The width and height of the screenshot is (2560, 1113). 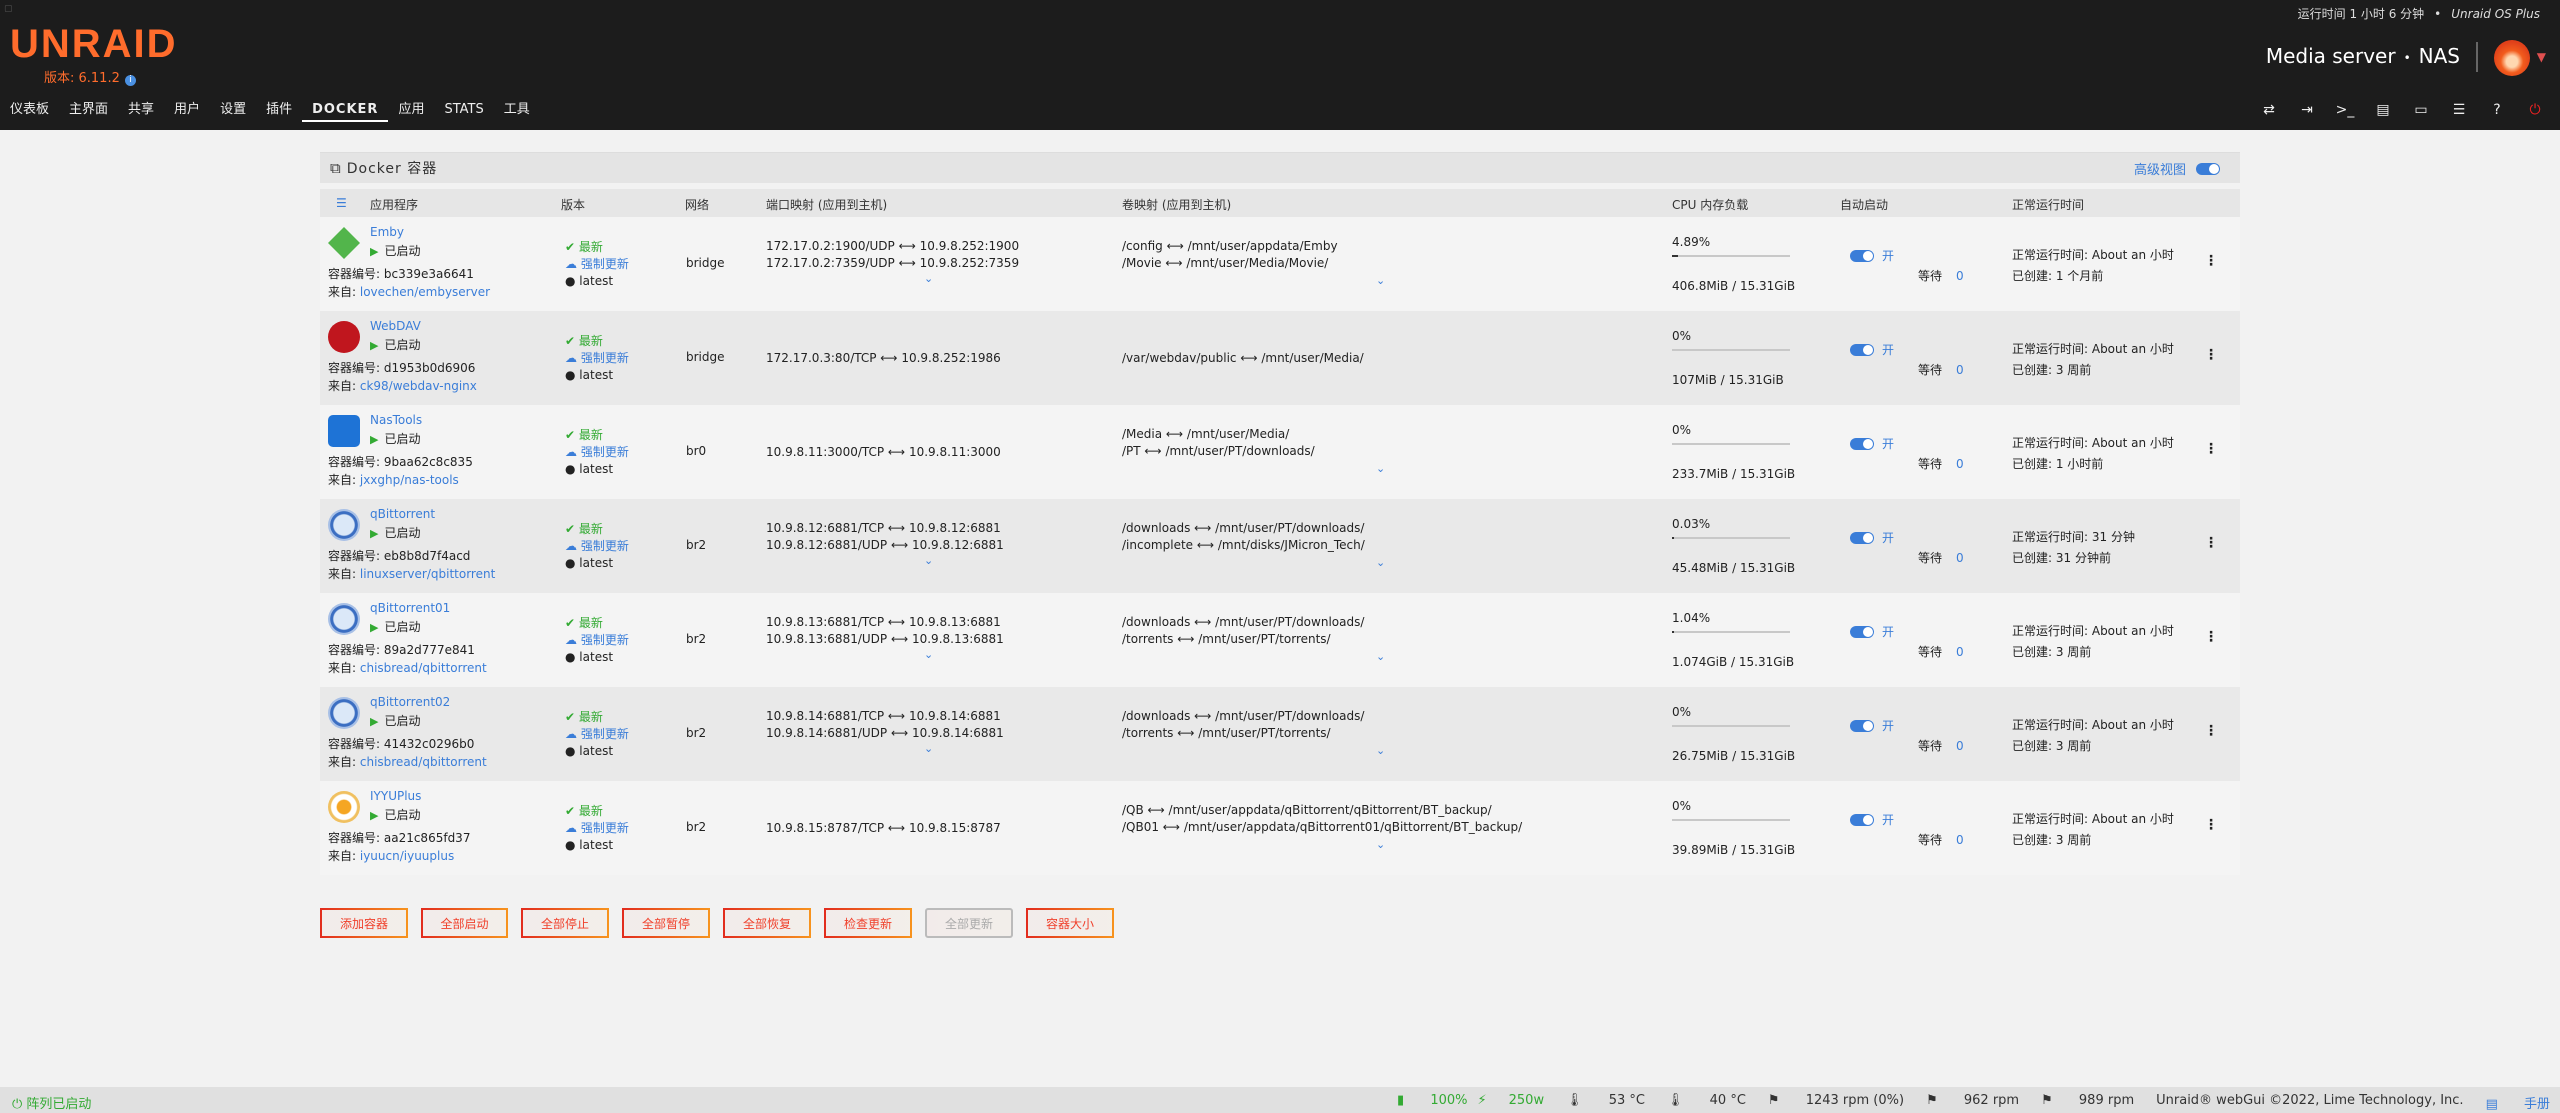 What do you see at coordinates (2177, 168) in the screenshot?
I see `advanced-view-toggle: 高级视图` at bounding box center [2177, 168].